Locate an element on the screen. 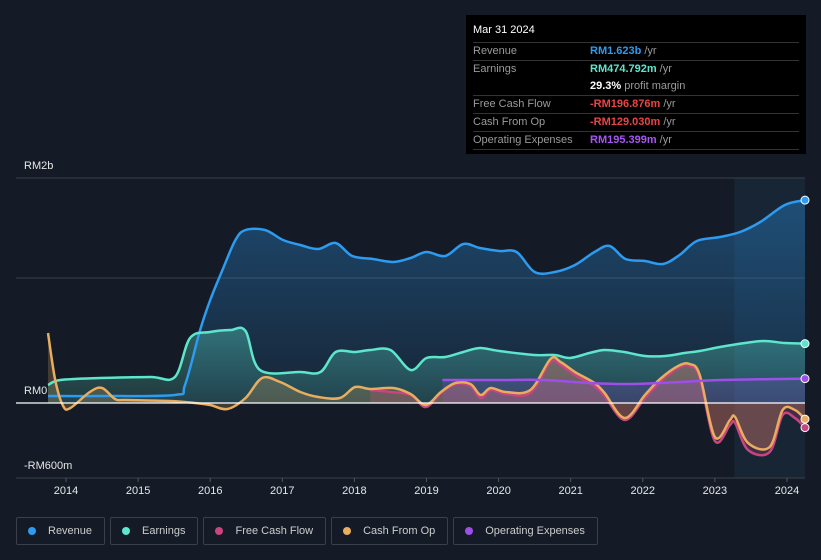  tooltip-label: Cash From Op is located at coordinates (509, 122).